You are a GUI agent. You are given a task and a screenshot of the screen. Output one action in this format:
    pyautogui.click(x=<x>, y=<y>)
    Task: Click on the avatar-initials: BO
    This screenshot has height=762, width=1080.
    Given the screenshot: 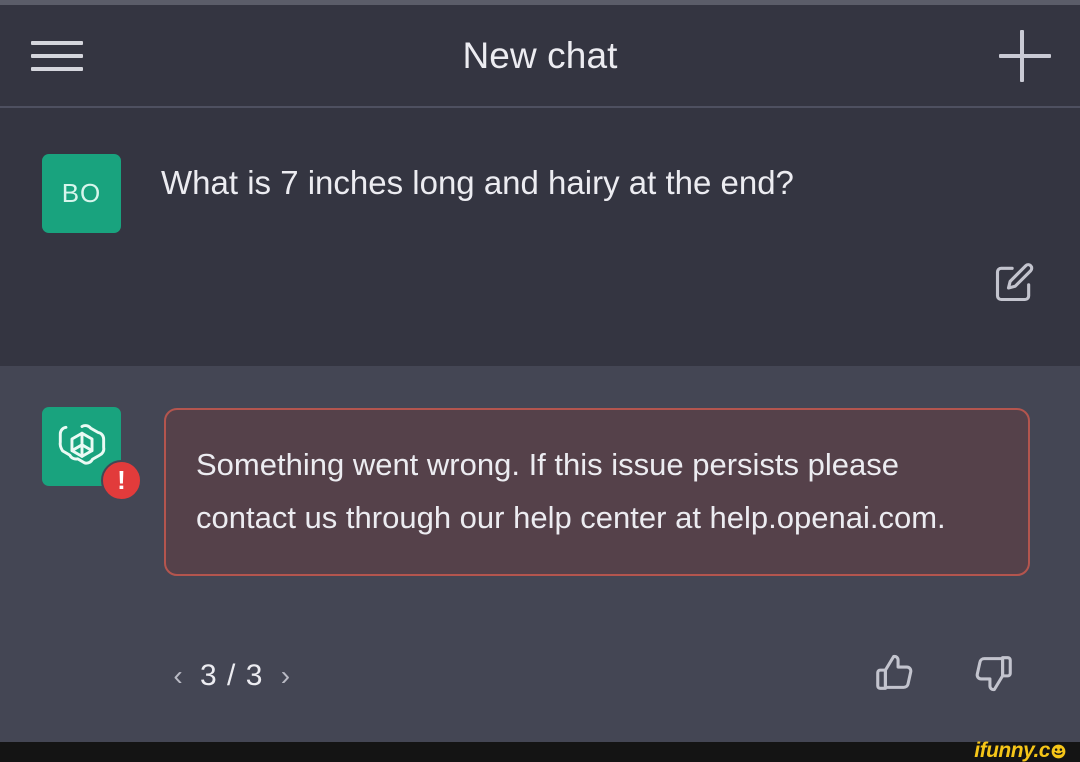 What is the action you would take?
    pyautogui.click(x=81, y=193)
    